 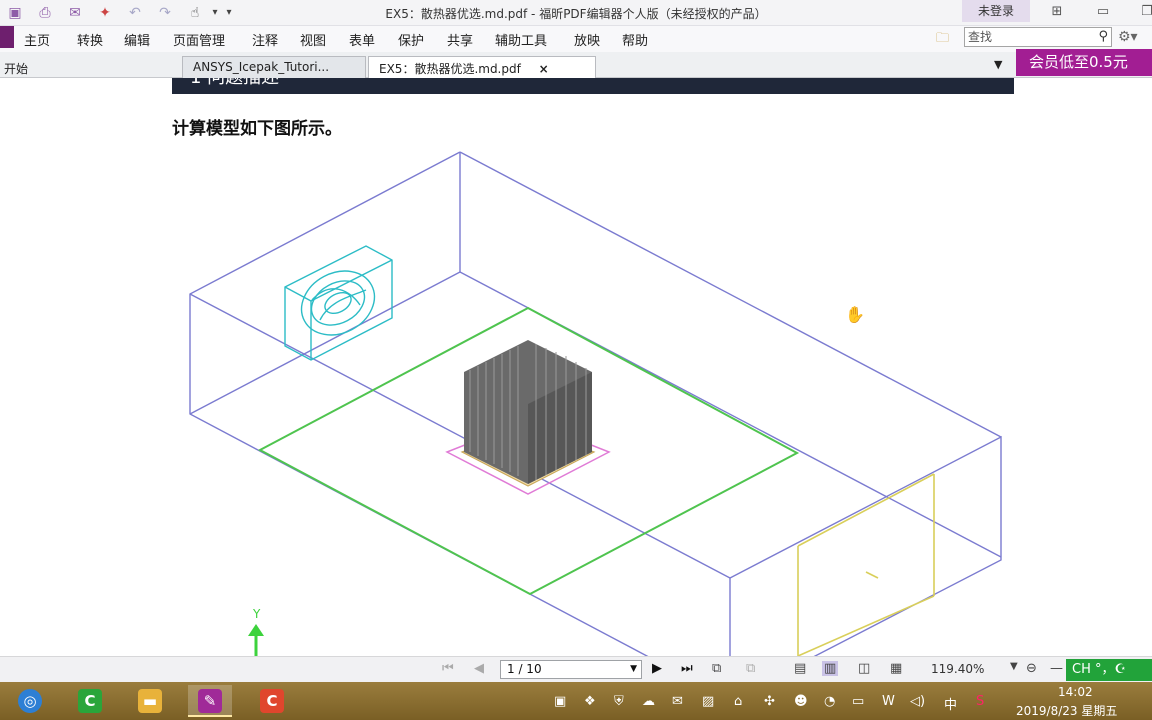 What do you see at coordinates (411, 39) in the screenshot?
I see `menu-protect: 保护` at bounding box center [411, 39].